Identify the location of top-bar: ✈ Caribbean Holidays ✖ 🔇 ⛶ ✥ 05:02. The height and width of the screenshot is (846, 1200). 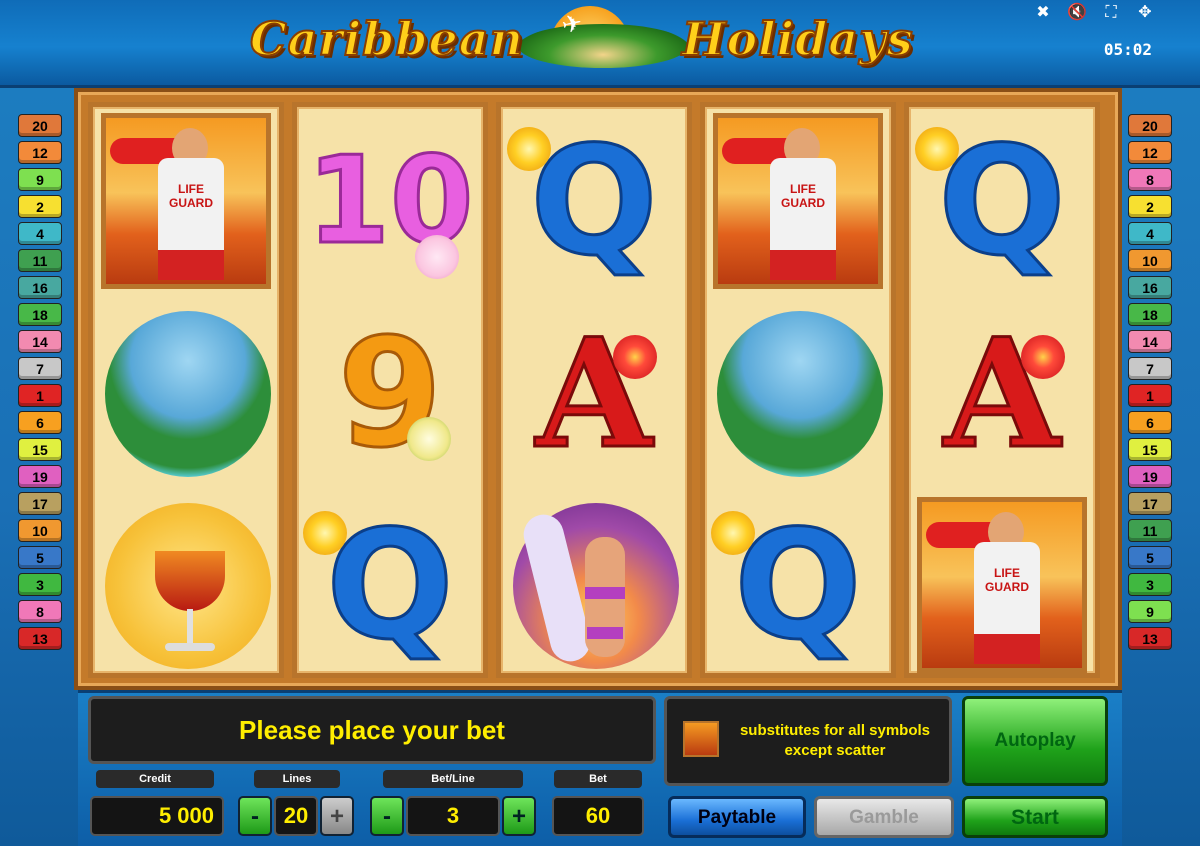
(600, 44).